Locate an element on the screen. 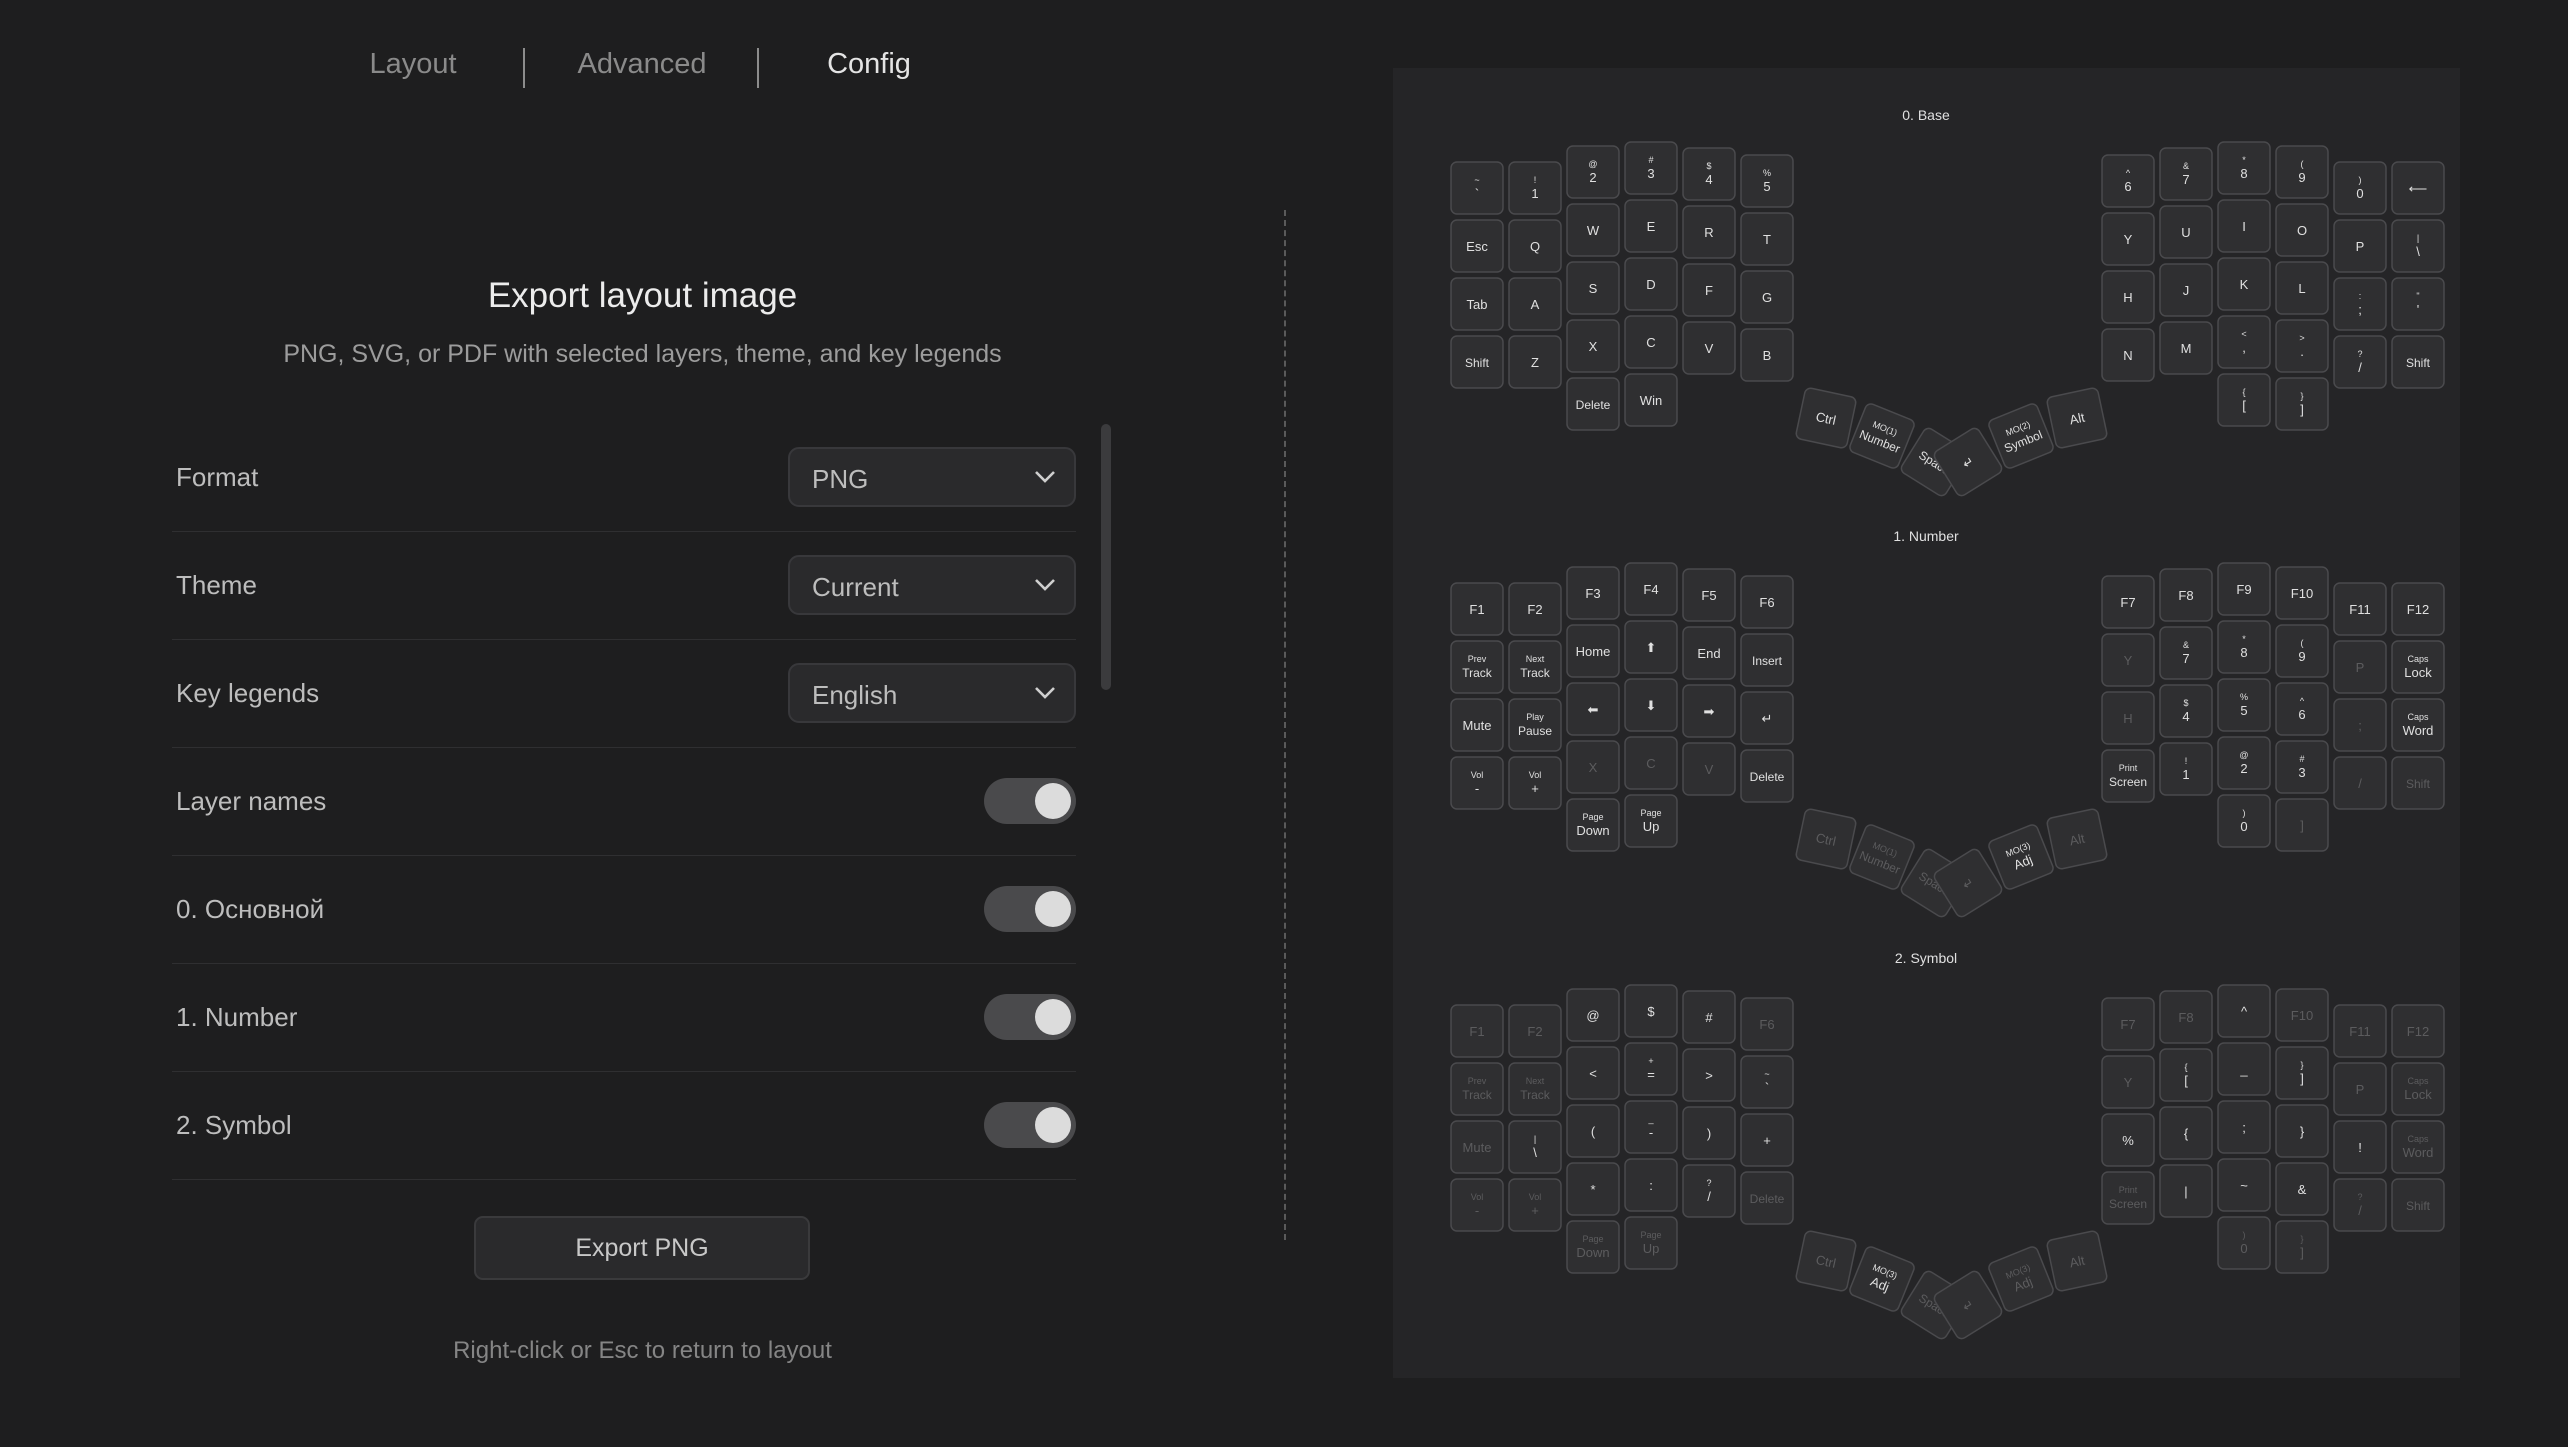  key: Tab is located at coordinates (1477, 304).